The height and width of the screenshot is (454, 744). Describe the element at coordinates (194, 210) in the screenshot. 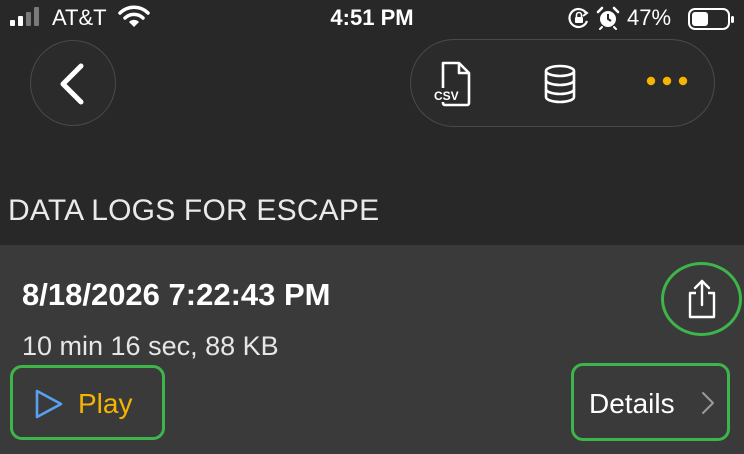

I see `page-title: DATA LOGS FOR ESCAPE` at that location.